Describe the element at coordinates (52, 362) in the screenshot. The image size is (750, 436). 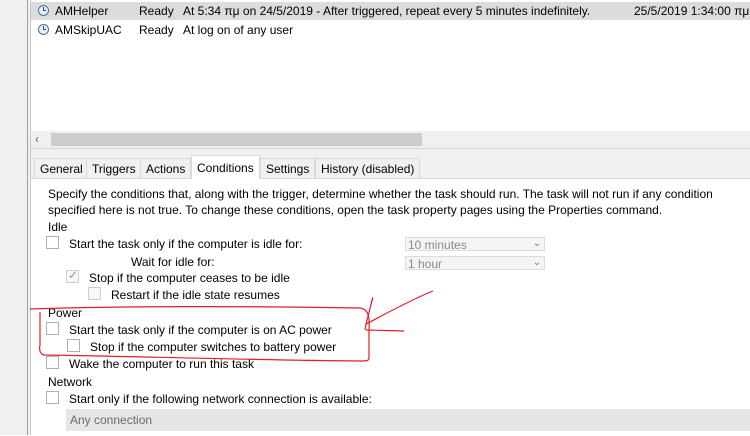
I see `wake-checkbox` at that location.